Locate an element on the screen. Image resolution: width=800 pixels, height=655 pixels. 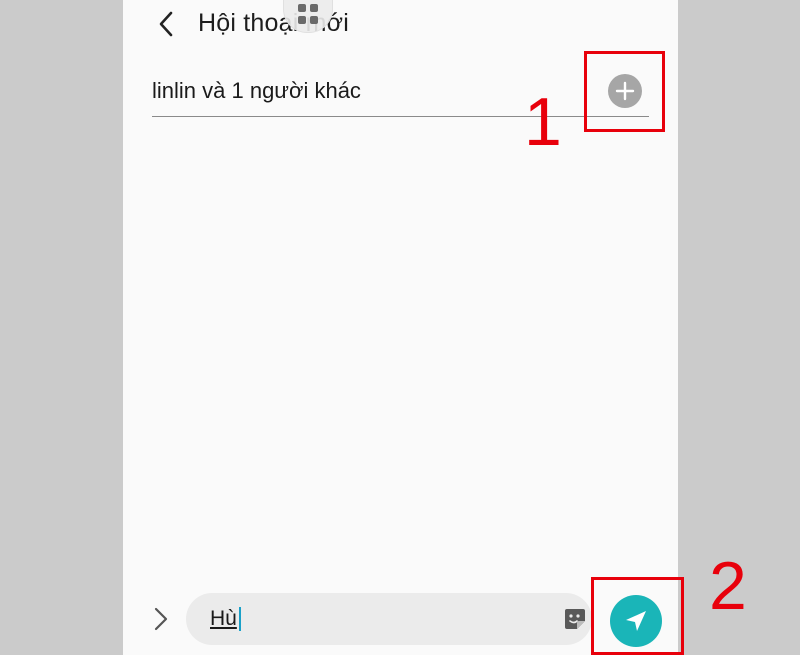
chevron-right-icon is located at coordinates (161, 619).